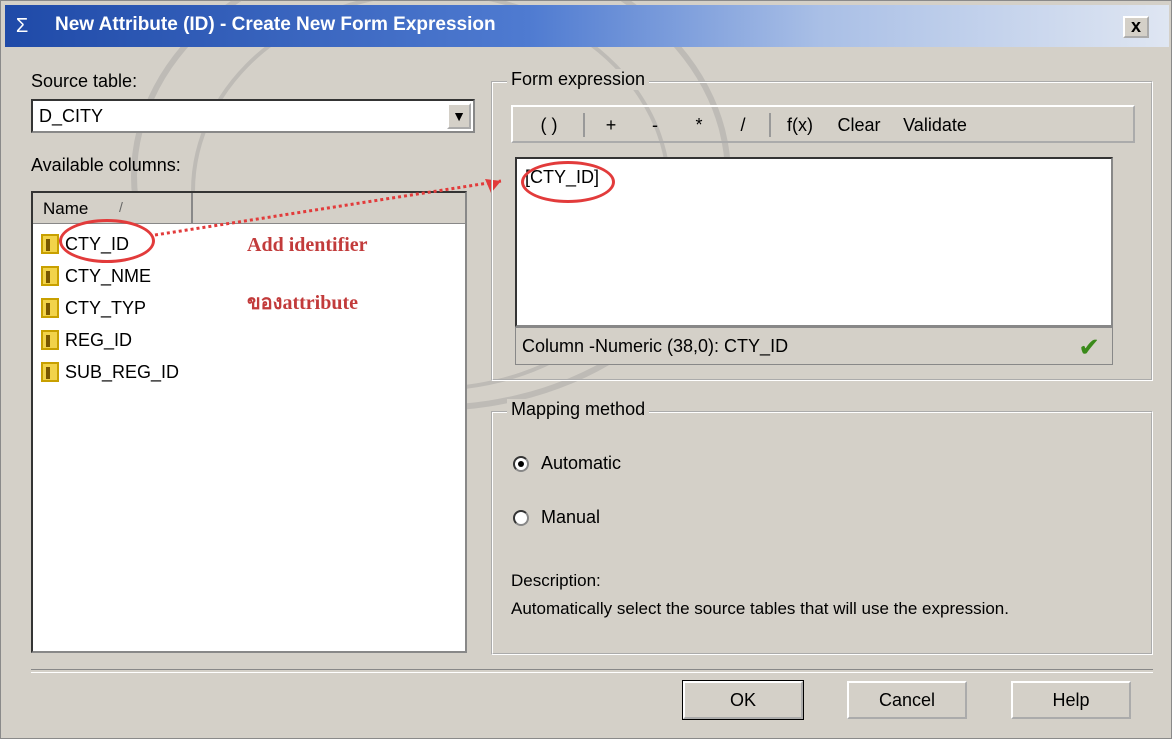 The height and width of the screenshot is (739, 1172). What do you see at coordinates (84, 81) in the screenshot?
I see `source-table-label: Source table:` at bounding box center [84, 81].